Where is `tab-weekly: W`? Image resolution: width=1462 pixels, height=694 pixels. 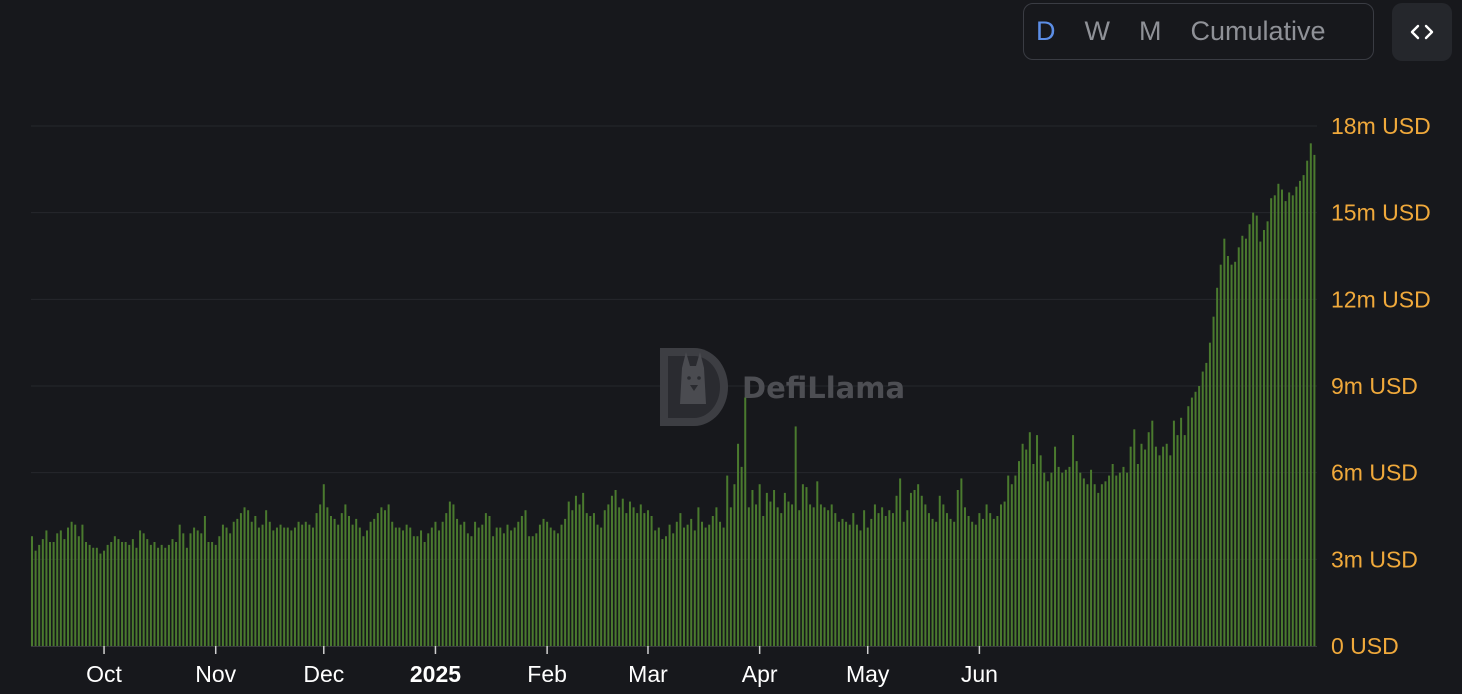 tab-weekly: W is located at coordinates (1097, 31).